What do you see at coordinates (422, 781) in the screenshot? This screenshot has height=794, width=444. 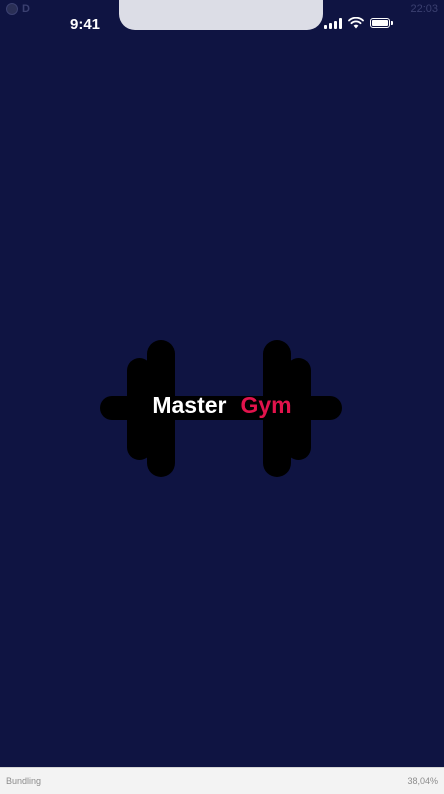 I see `bundling-progress: 38,04%` at bounding box center [422, 781].